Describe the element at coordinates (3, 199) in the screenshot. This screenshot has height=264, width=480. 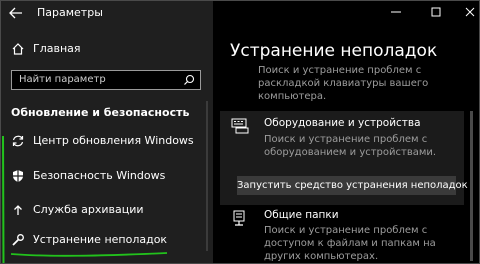
I see `annotation-mark` at that location.